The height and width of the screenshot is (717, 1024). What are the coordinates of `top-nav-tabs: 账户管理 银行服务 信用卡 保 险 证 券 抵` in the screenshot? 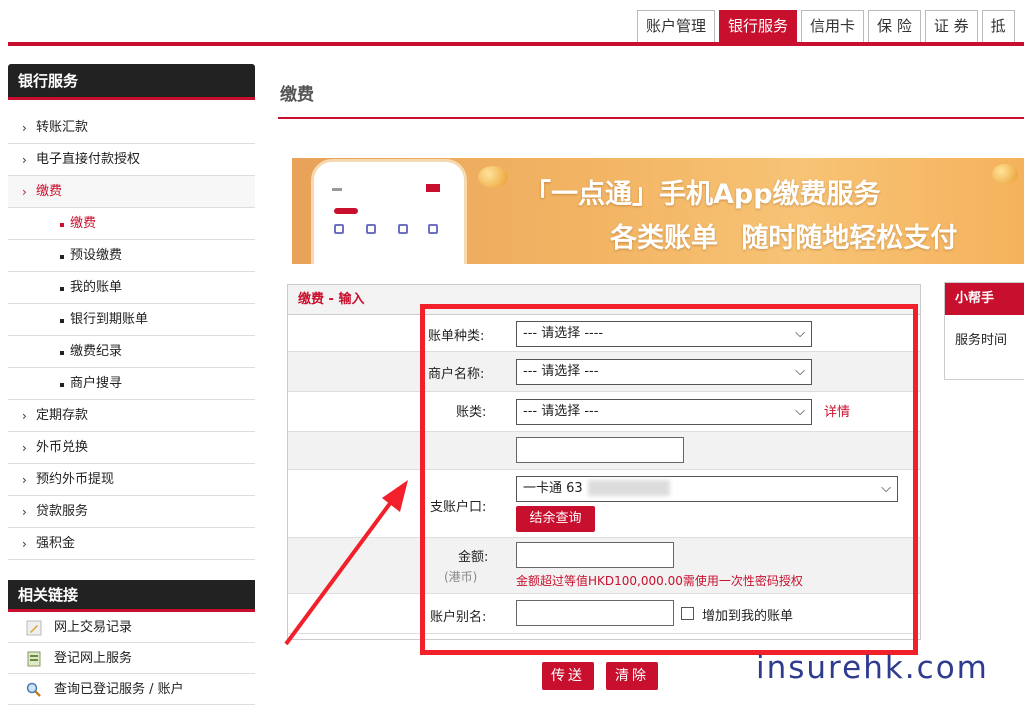 It's located at (826, 26).